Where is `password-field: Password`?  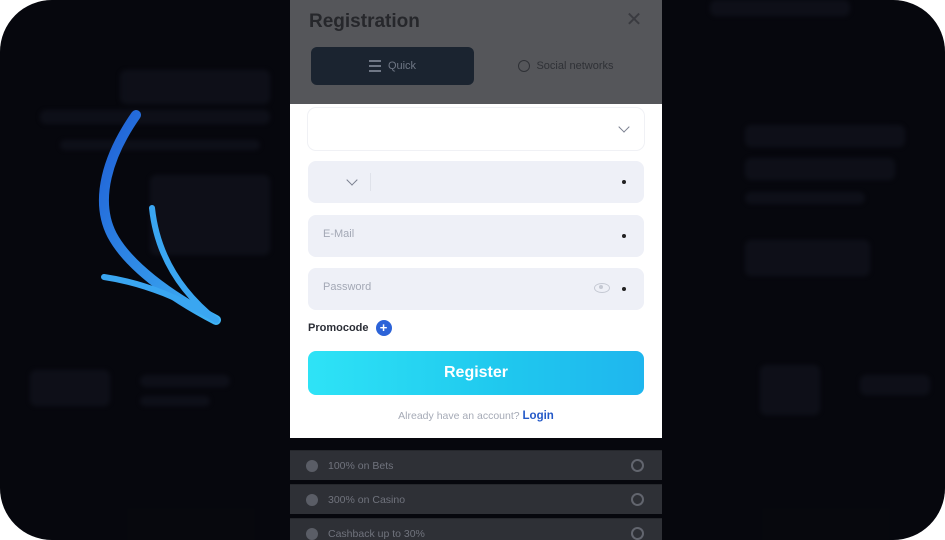 password-field: Password is located at coordinates (476, 289).